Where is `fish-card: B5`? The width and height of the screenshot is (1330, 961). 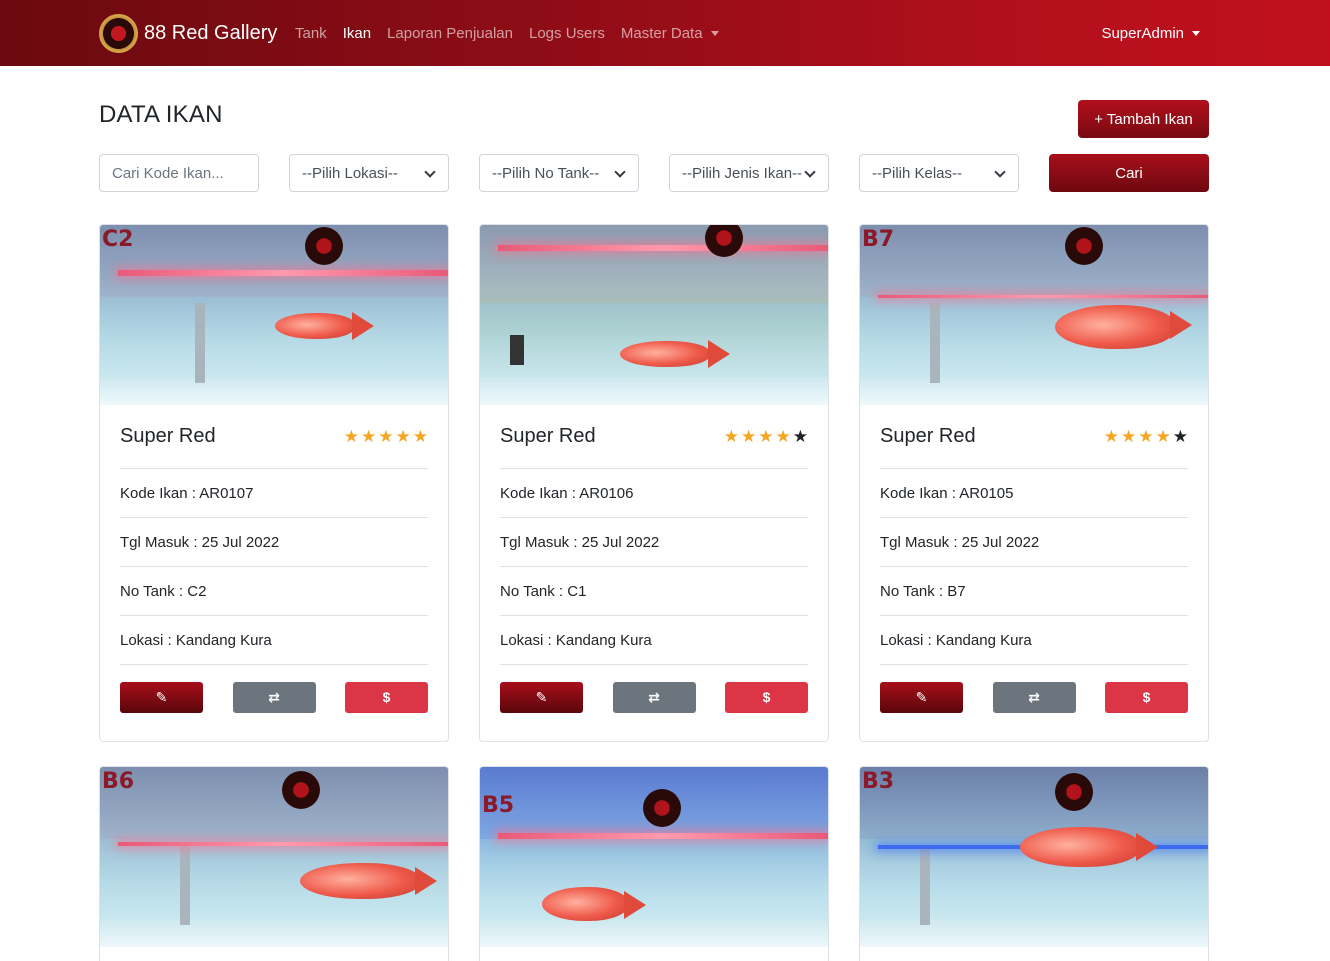
fish-card: B5 is located at coordinates (654, 863).